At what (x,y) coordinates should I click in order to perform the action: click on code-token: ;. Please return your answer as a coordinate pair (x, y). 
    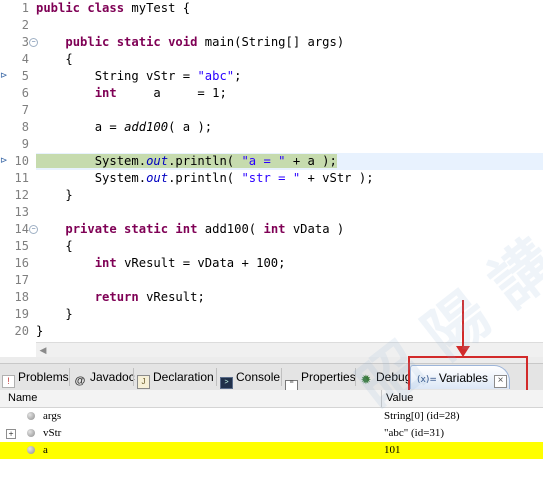
    Looking at the image, I should click on (238, 76).